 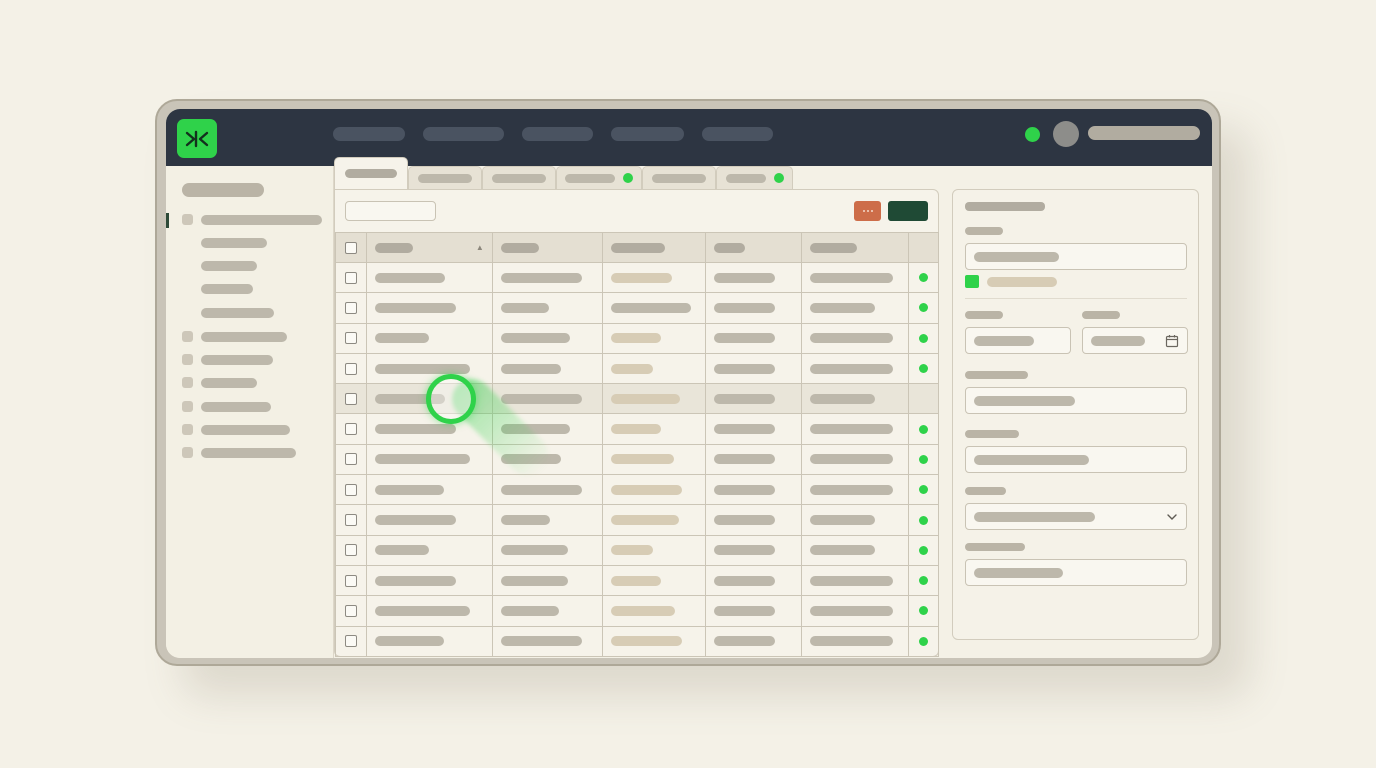 I want to click on avatar-icon, so click(x=1066, y=134).